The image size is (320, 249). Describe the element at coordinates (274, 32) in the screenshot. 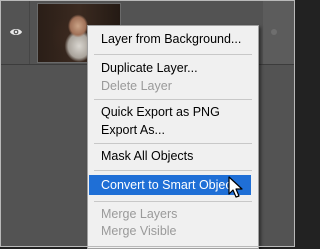

I see `layer-indicator-icon` at that location.